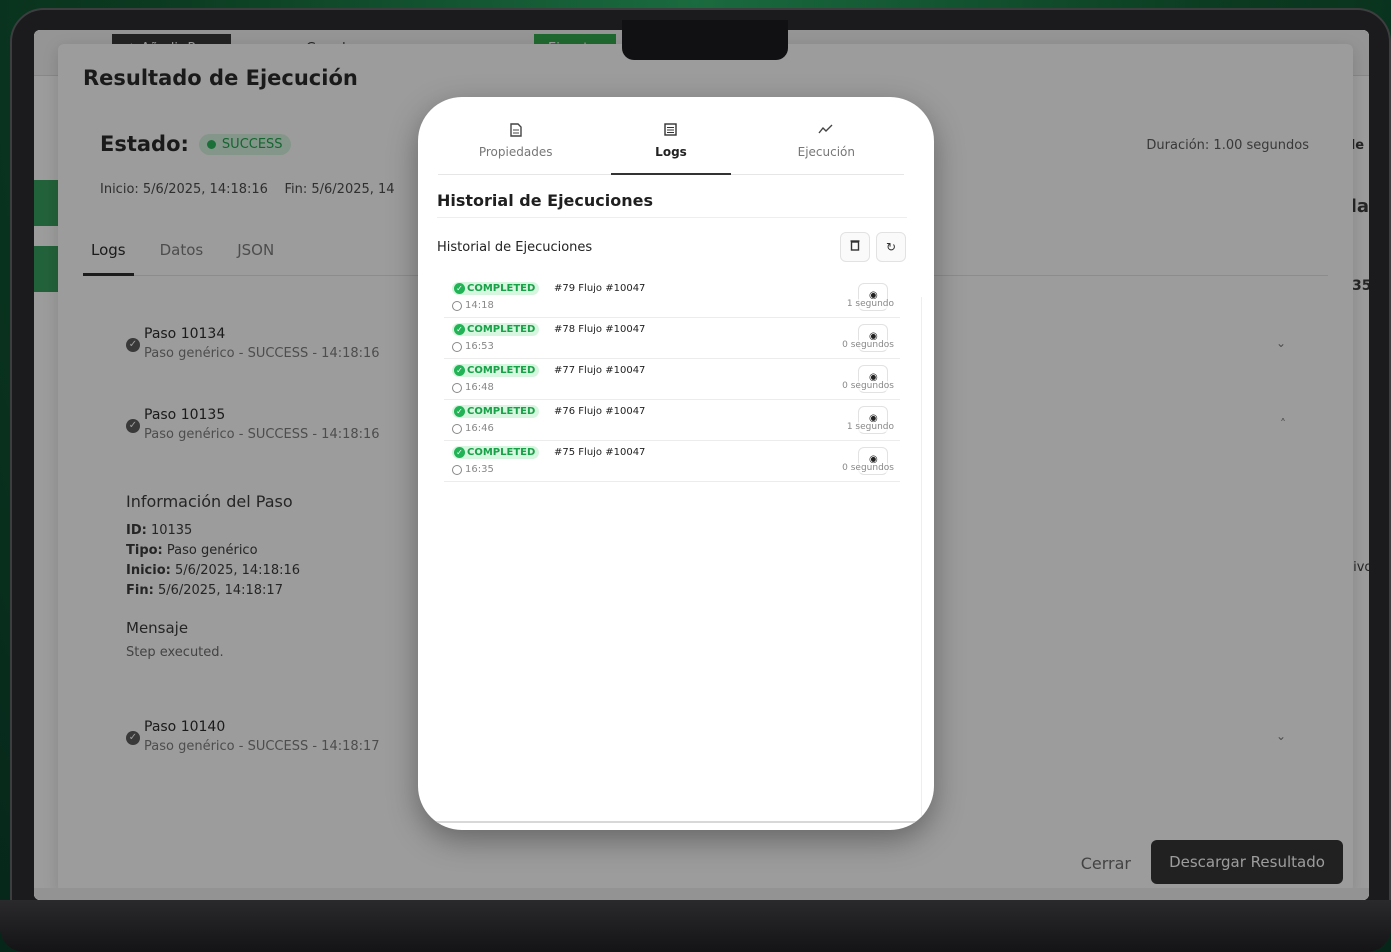 The image size is (1391, 952). I want to click on execution-title: #79 Flujo #10047, so click(600, 288).